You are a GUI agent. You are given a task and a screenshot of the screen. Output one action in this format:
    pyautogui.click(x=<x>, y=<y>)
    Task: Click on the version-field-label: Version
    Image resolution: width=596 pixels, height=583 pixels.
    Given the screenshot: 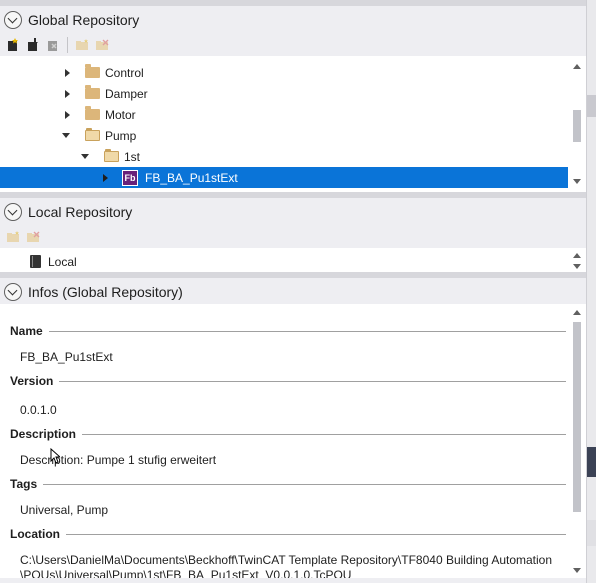 What is the action you would take?
    pyautogui.click(x=288, y=381)
    